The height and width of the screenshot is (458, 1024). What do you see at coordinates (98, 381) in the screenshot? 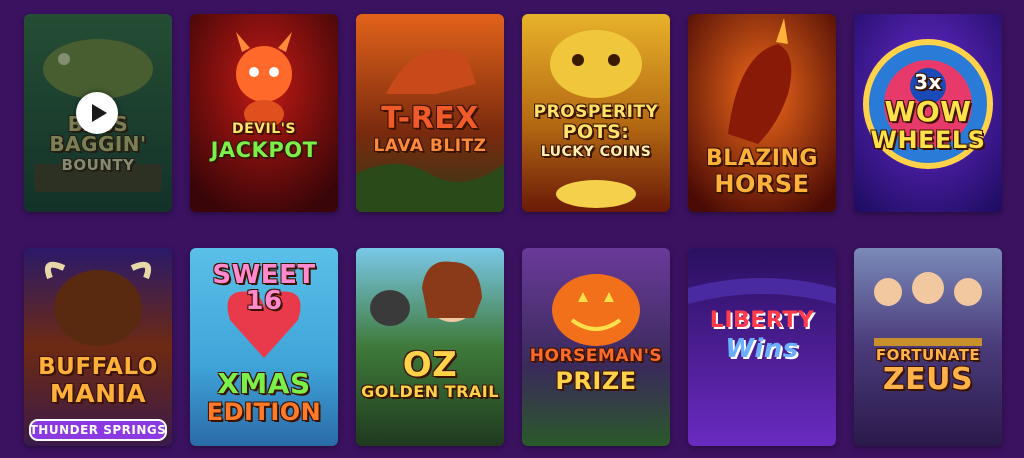
I see `game-title: BUFFALO MANIA` at bounding box center [98, 381].